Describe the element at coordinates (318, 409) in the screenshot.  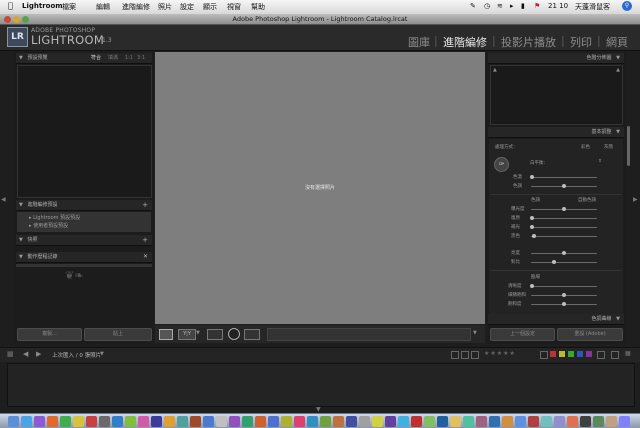
I see `filmstrip-toggle-icon: ▼` at that location.